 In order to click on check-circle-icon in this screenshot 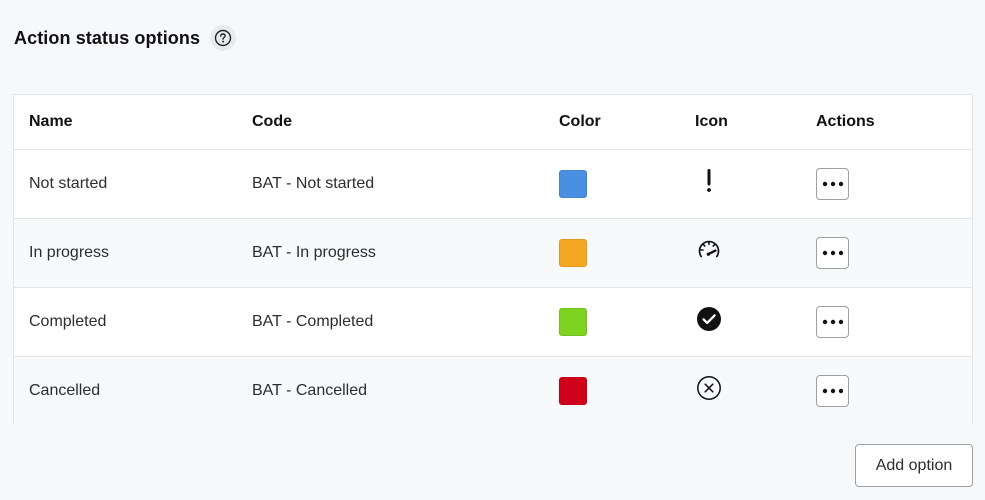, I will do `click(709, 319)`.